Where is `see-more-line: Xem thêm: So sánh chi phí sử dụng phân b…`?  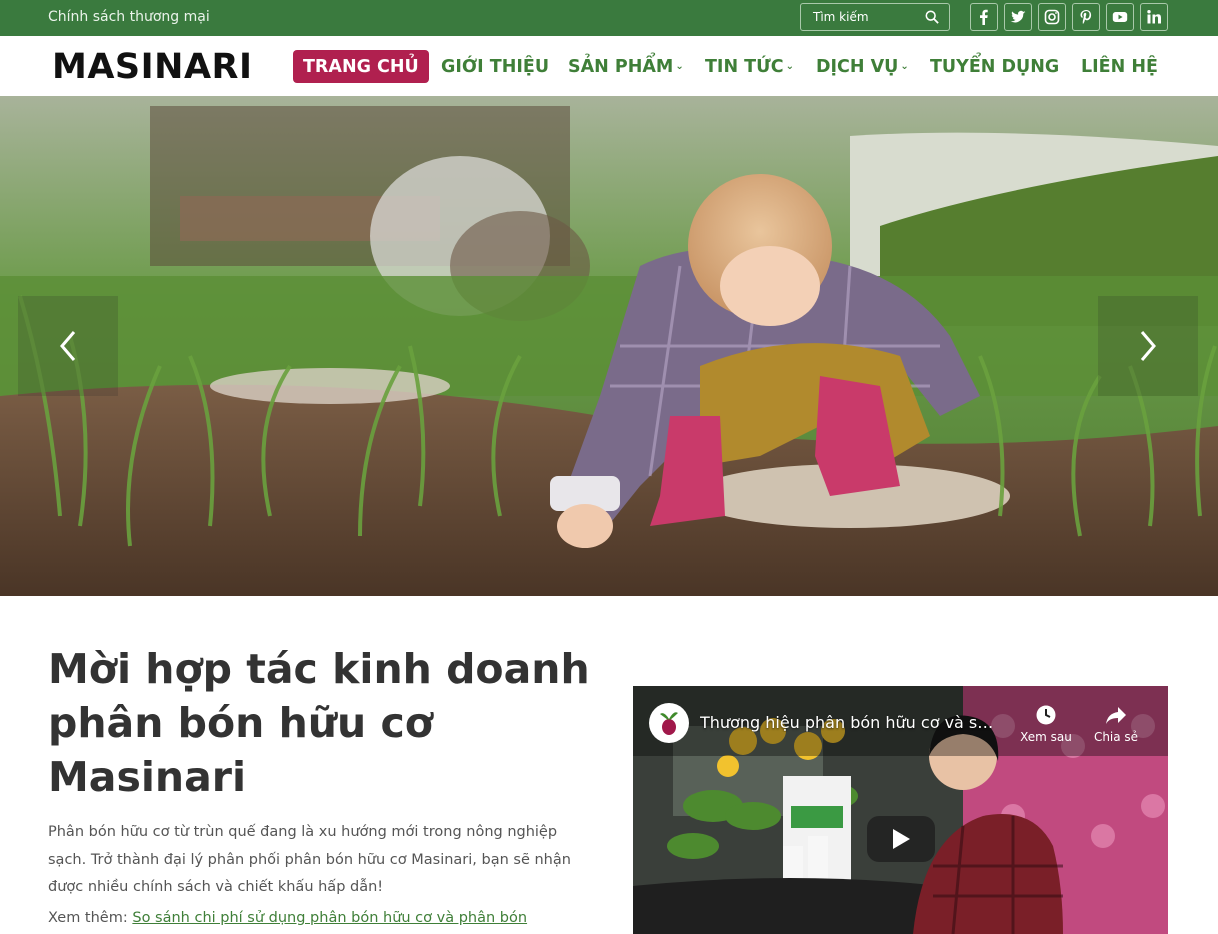
see-more-line: Xem thêm: So sánh chi phí sử dụng phân b… is located at coordinates (288, 918).